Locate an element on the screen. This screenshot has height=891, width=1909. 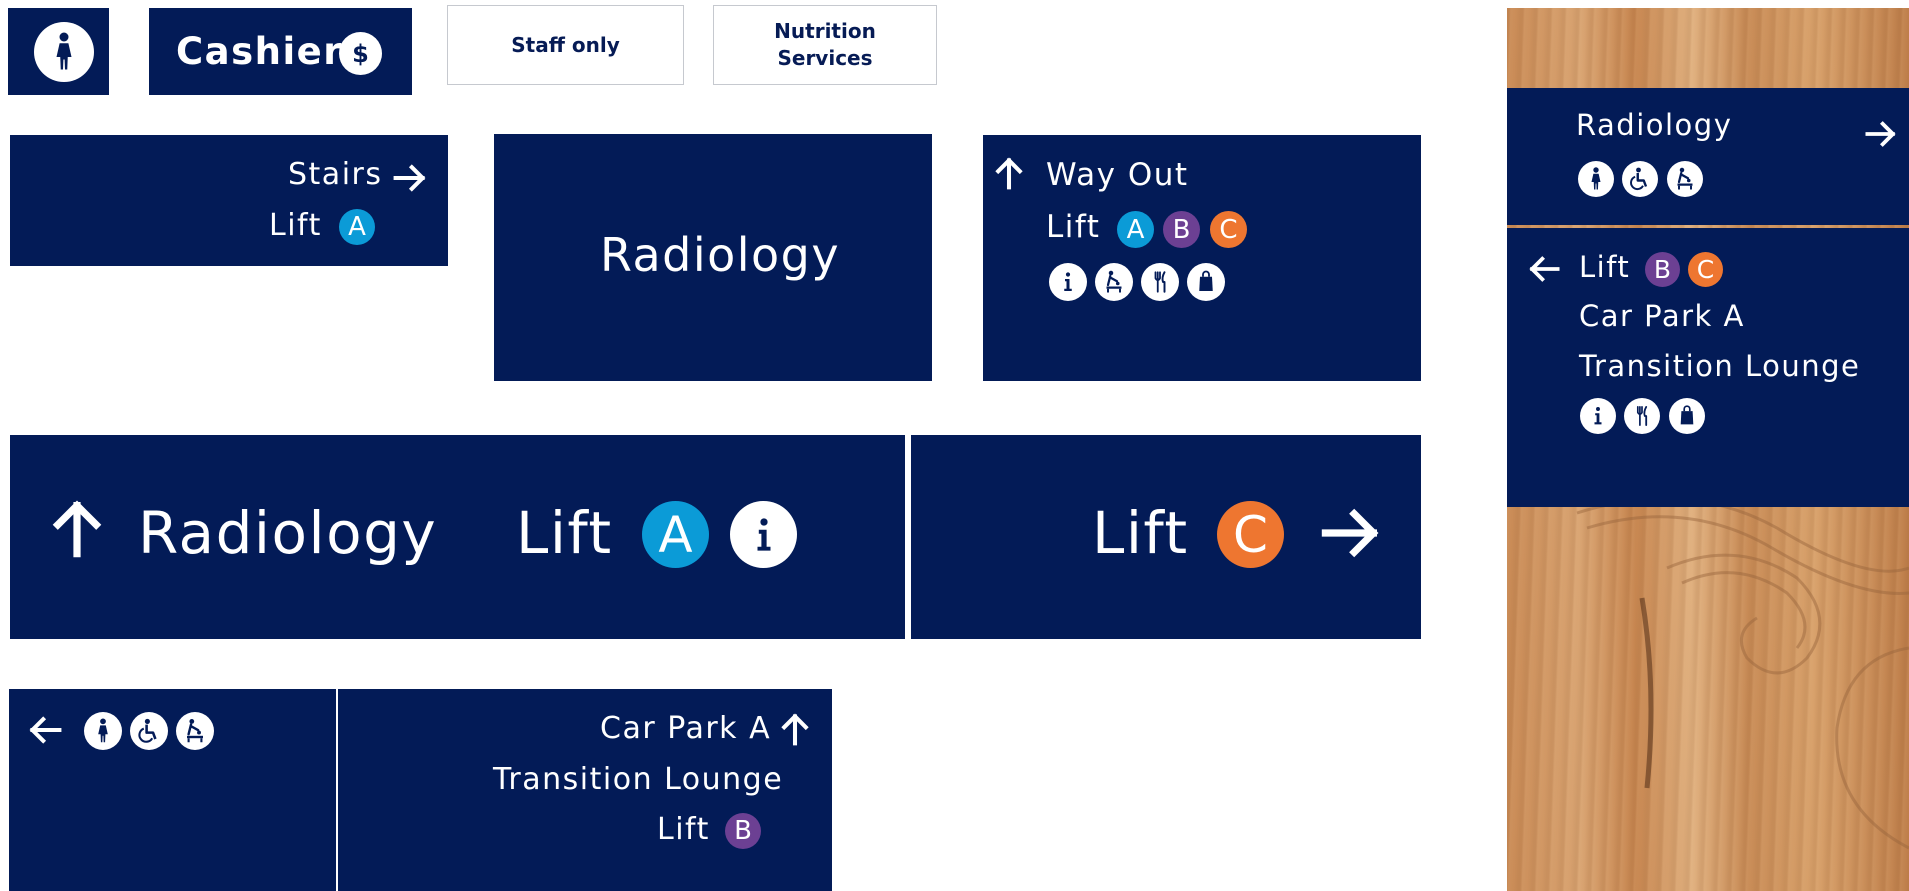
staff-only-label: Staff only is located at coordinates (565, 44).